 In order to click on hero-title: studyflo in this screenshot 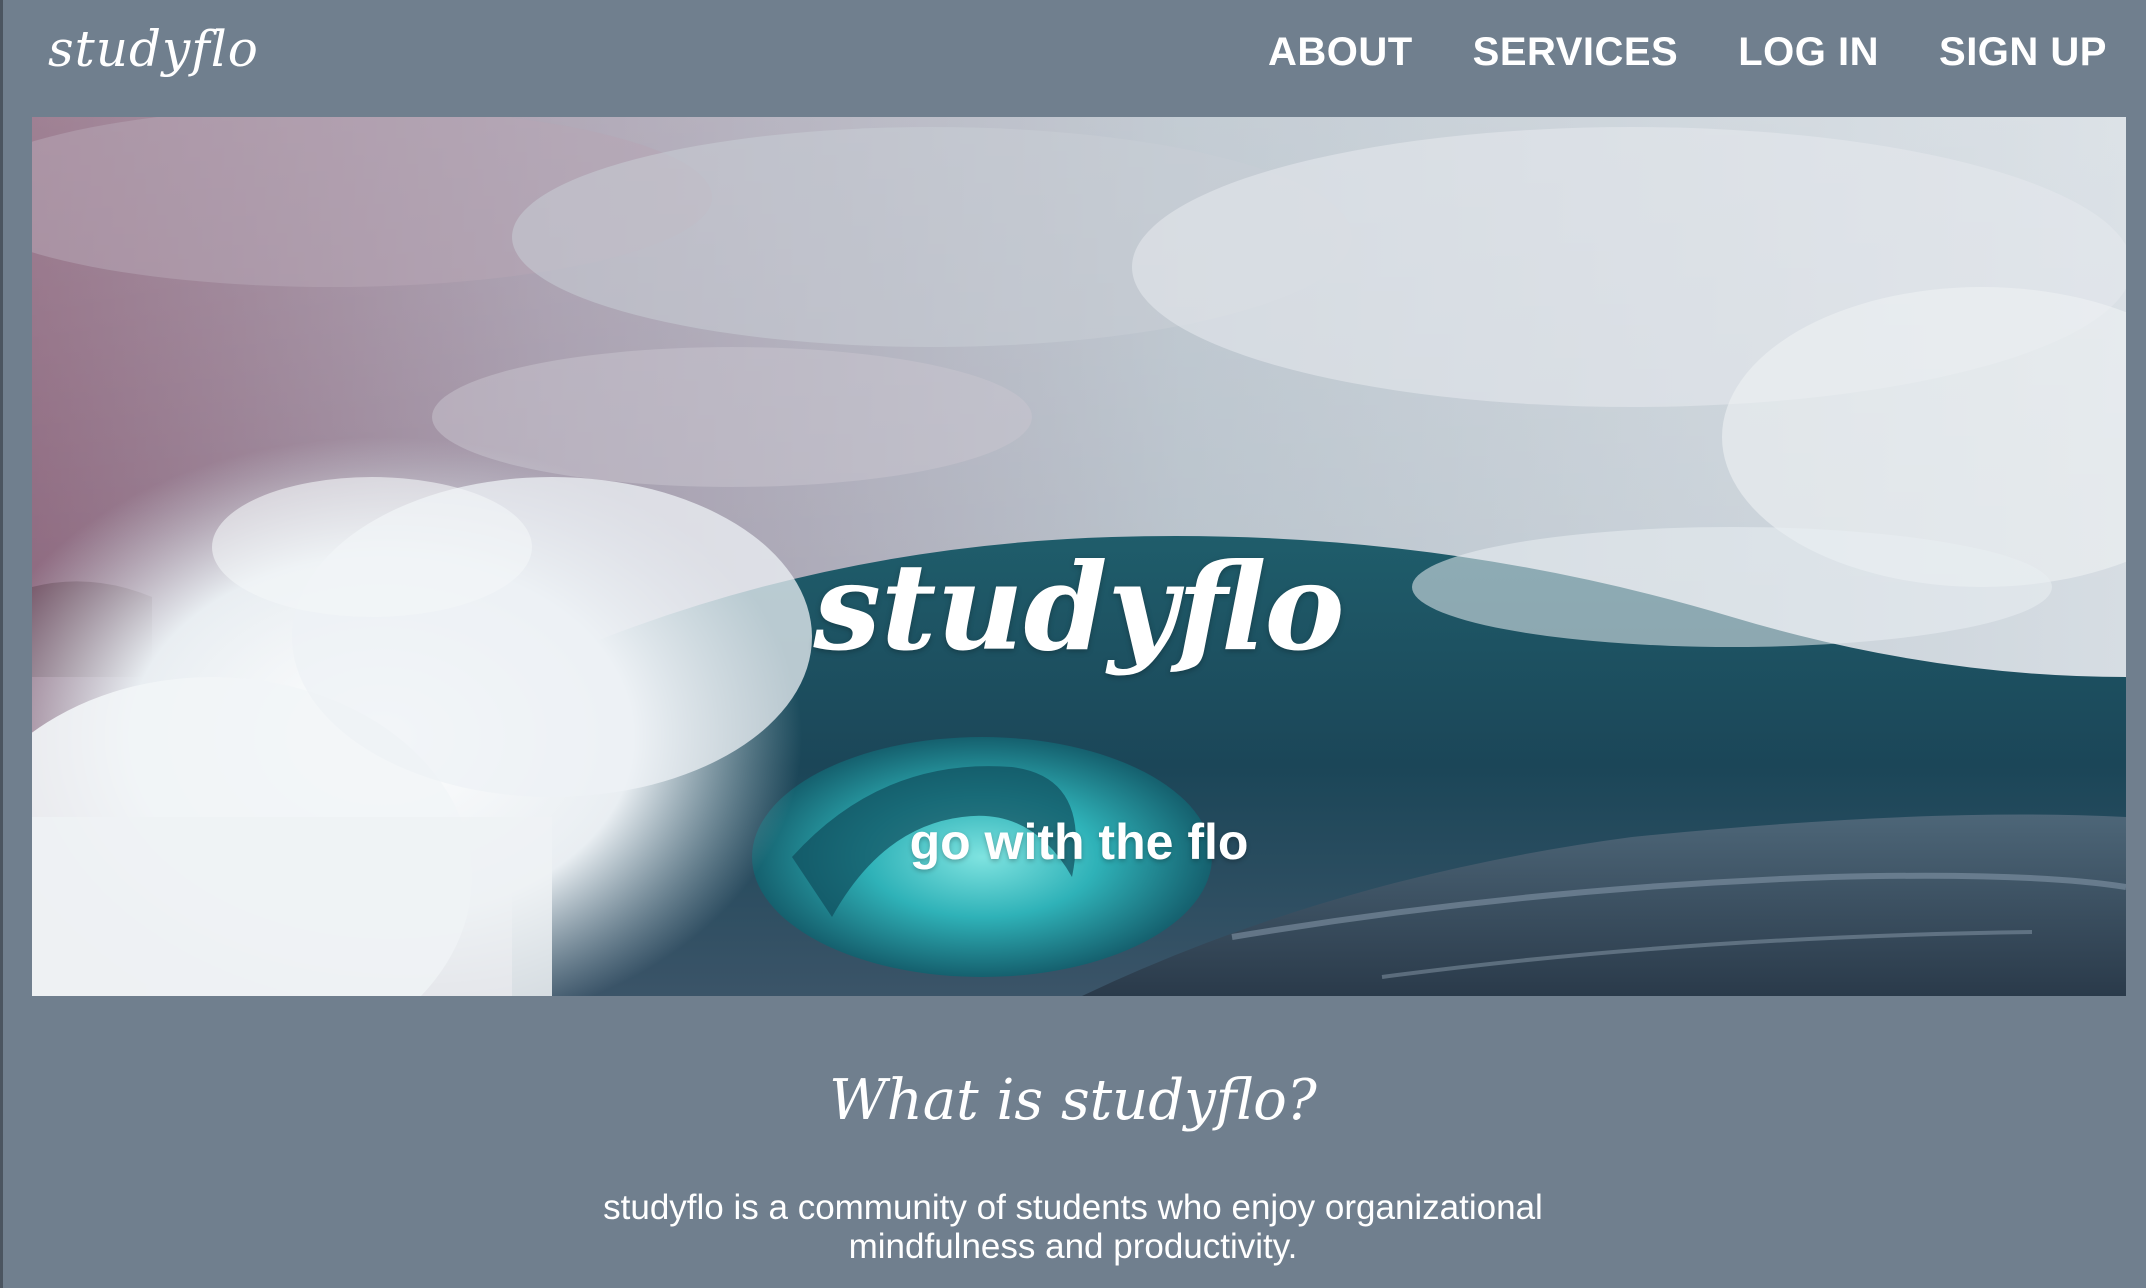, I will do `click(1079, 607)`.